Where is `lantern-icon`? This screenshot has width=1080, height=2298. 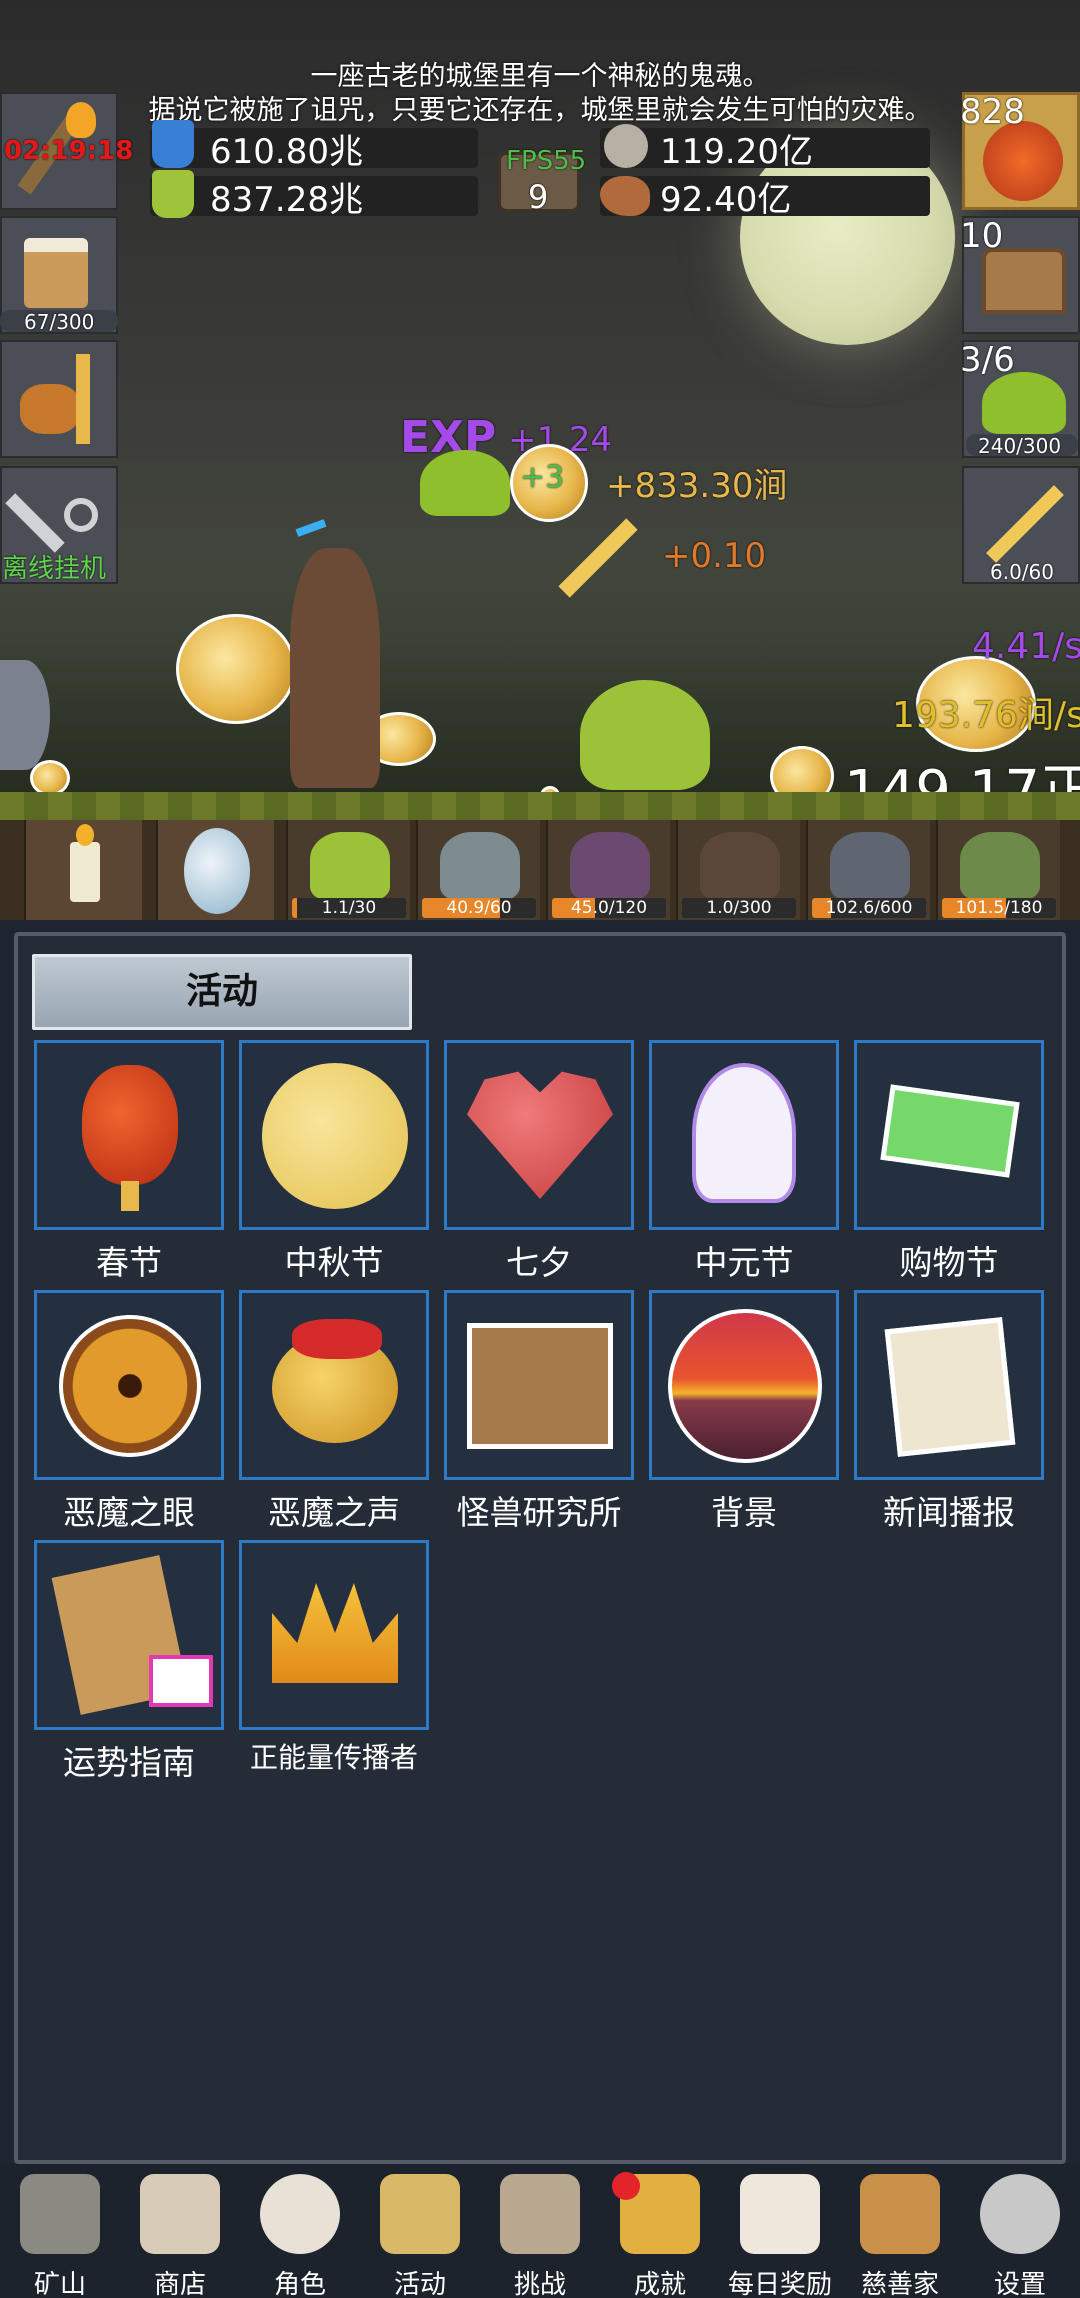
lantern-icon is located at coordinates (129, 1135).